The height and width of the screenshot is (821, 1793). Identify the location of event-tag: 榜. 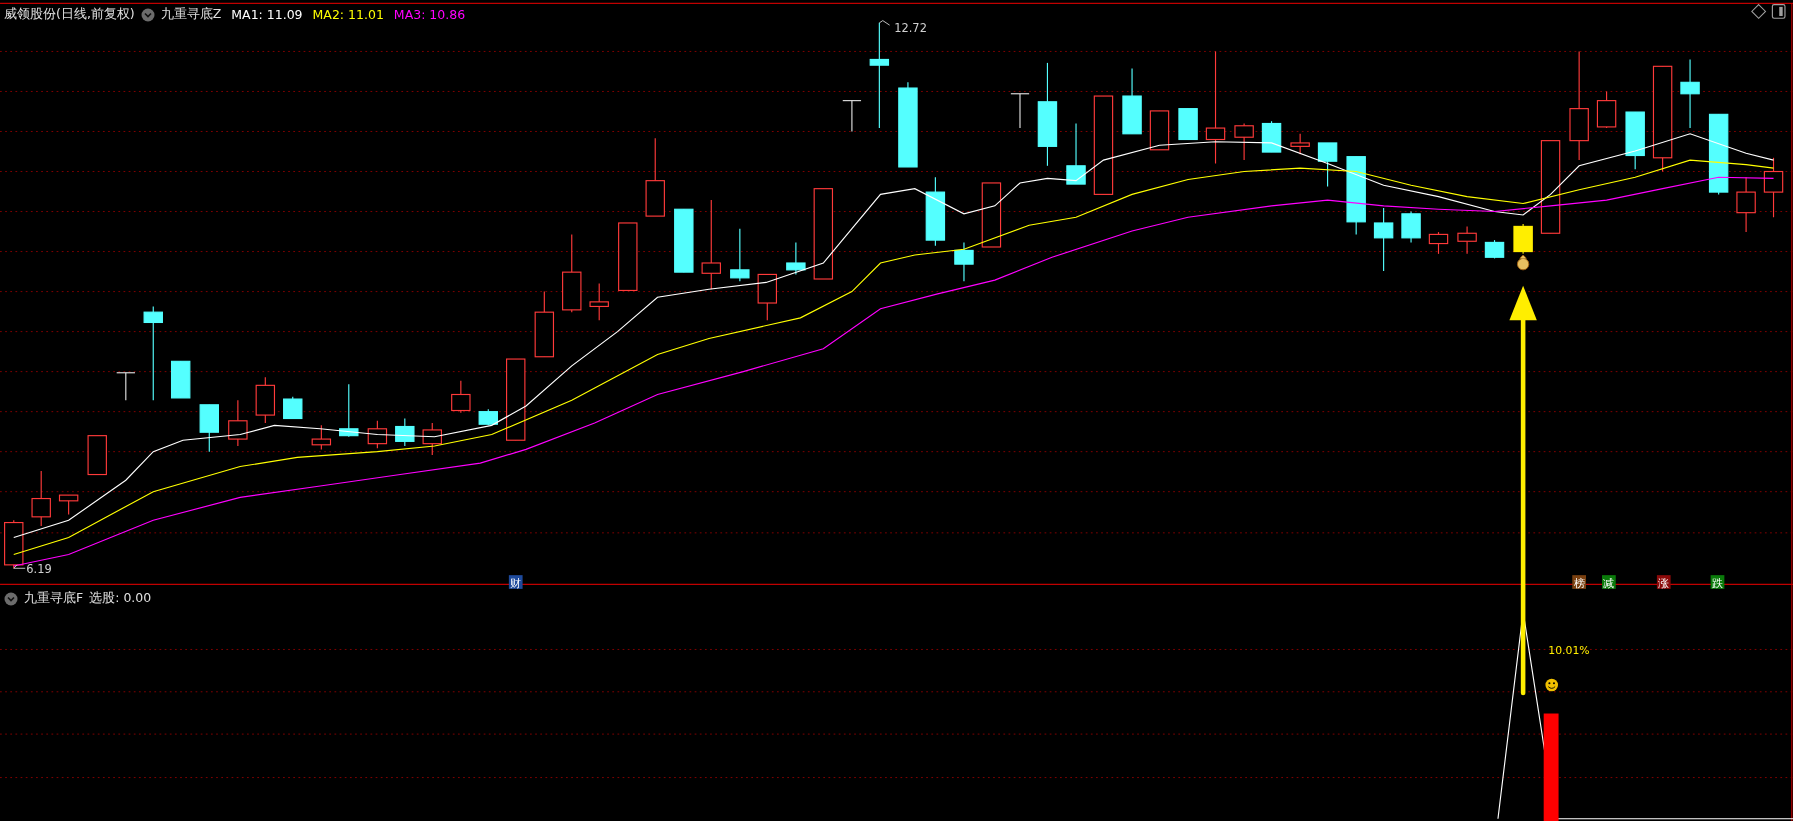
(1579, 582).